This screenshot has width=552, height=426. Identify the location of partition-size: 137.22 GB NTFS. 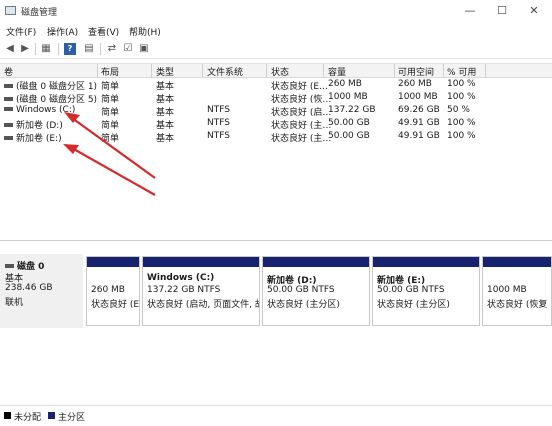
(184, 290).